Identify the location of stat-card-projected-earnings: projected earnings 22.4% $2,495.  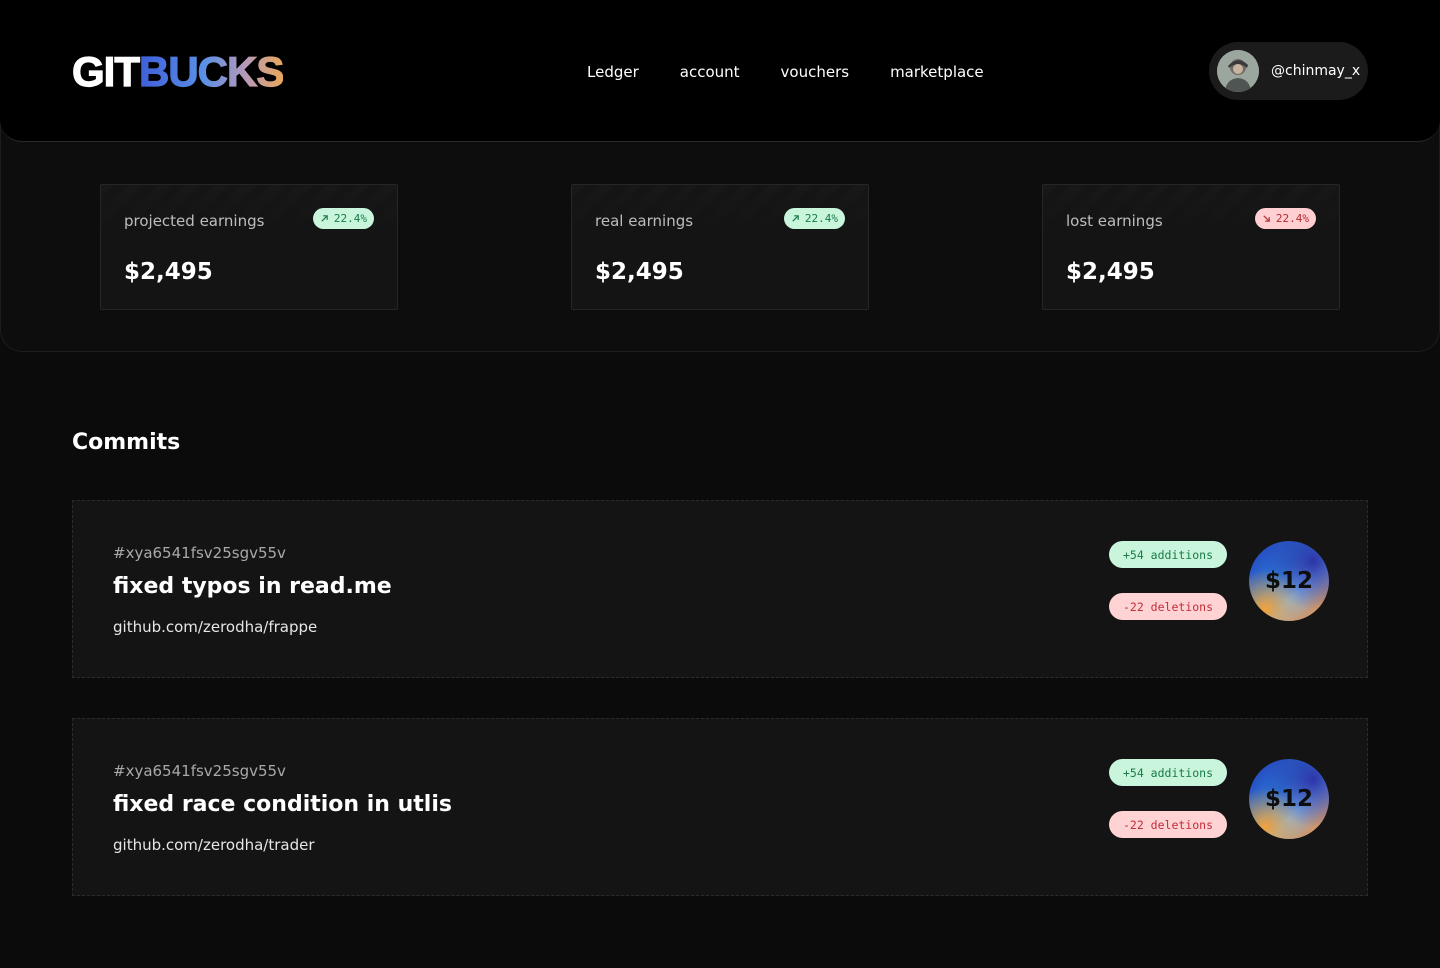
(249, 247).